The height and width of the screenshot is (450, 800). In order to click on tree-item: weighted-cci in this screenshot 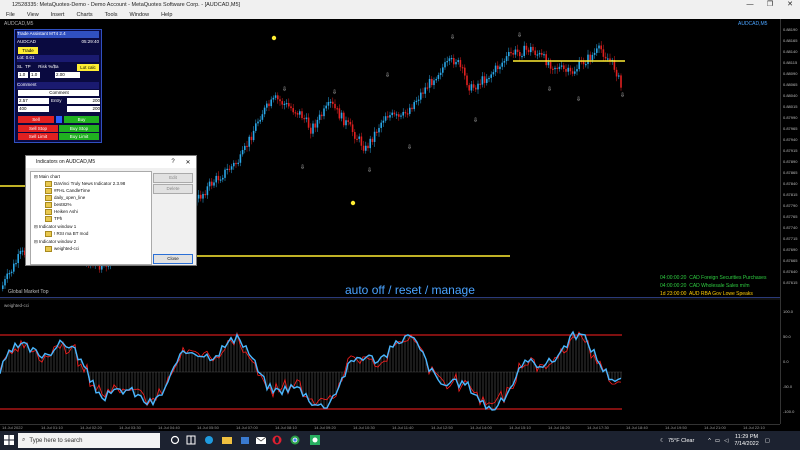, I will do `click(62, 249)`.